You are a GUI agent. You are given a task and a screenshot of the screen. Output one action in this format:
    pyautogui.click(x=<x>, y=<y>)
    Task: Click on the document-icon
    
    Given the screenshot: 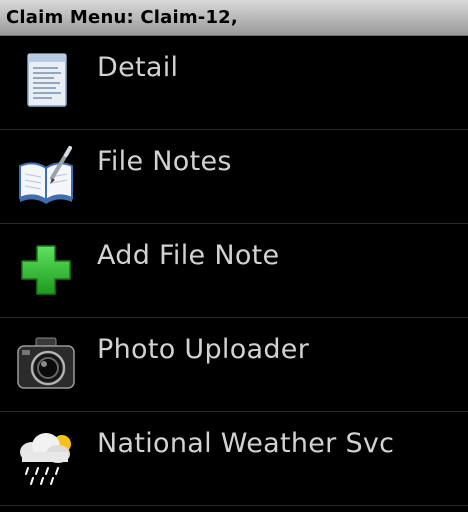 What is the action you would take?
    pyautogui.click(x=46, y=82)
    